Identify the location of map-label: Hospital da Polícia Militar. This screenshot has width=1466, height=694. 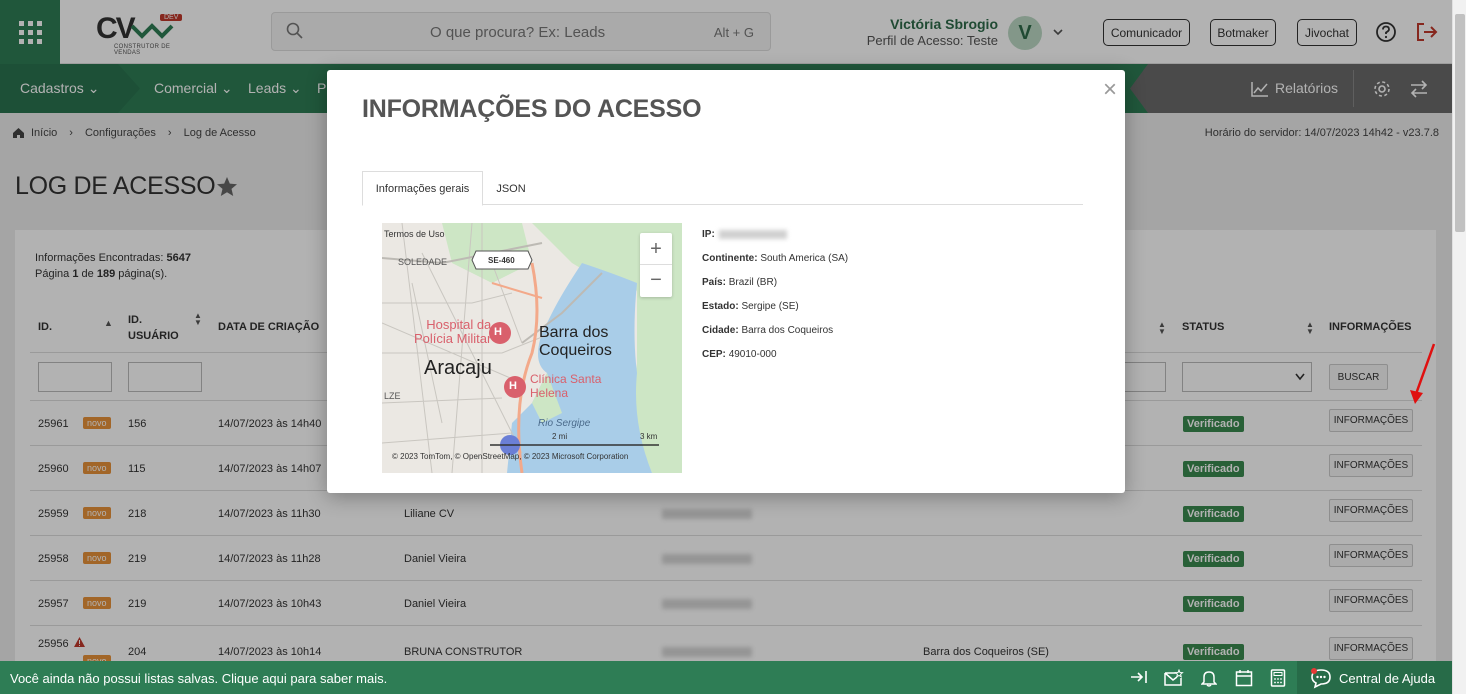
(452, 332).